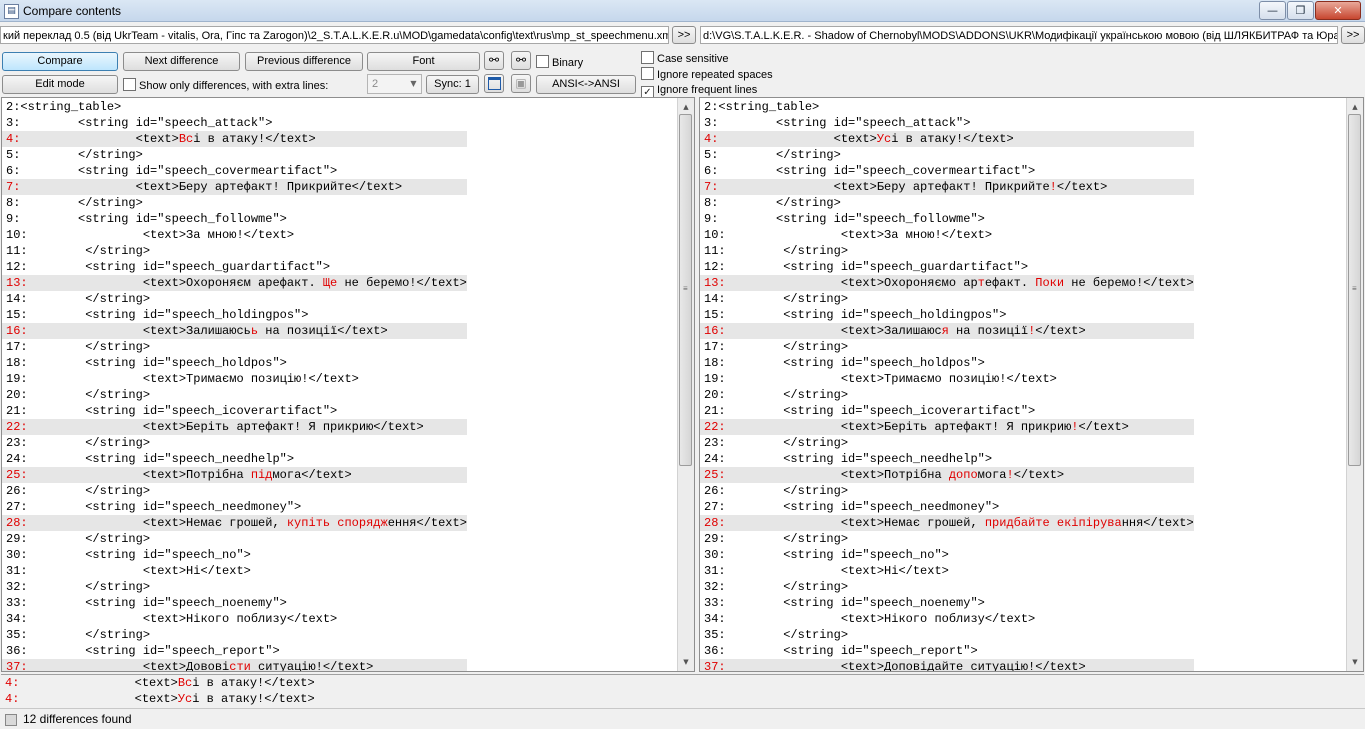 The height and width of the screenshot is (729, 1365). What do you see at coordinates (947, 331) in the screenshot?
I see `code-line: 16: <text>Залишаюся на позиції!</text>` at bounding box center [947, 331].